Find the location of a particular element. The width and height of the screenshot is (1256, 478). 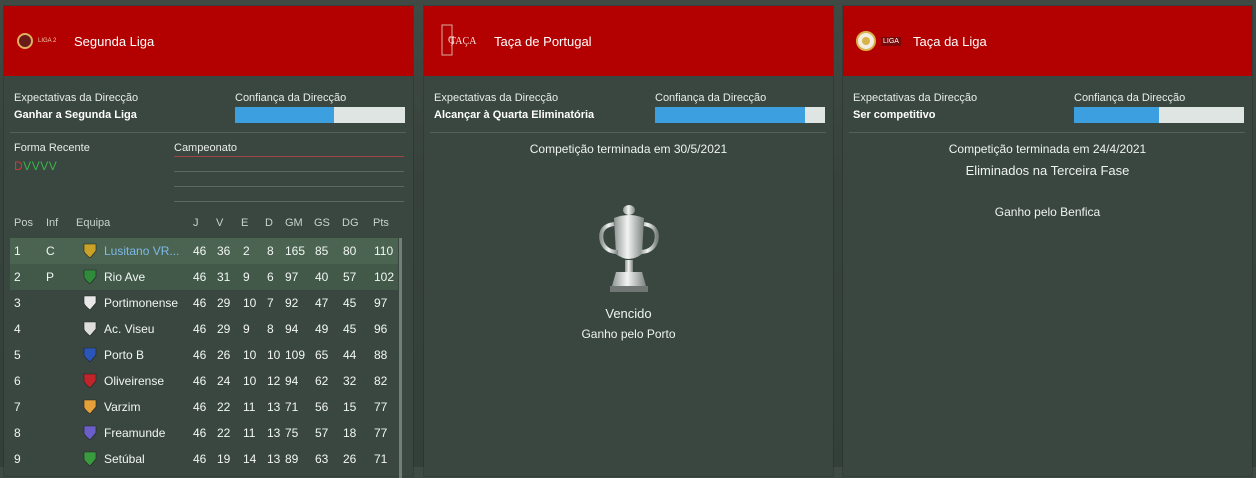

team-name-link: Ac. Viseu is located at coordinates (129, 329).